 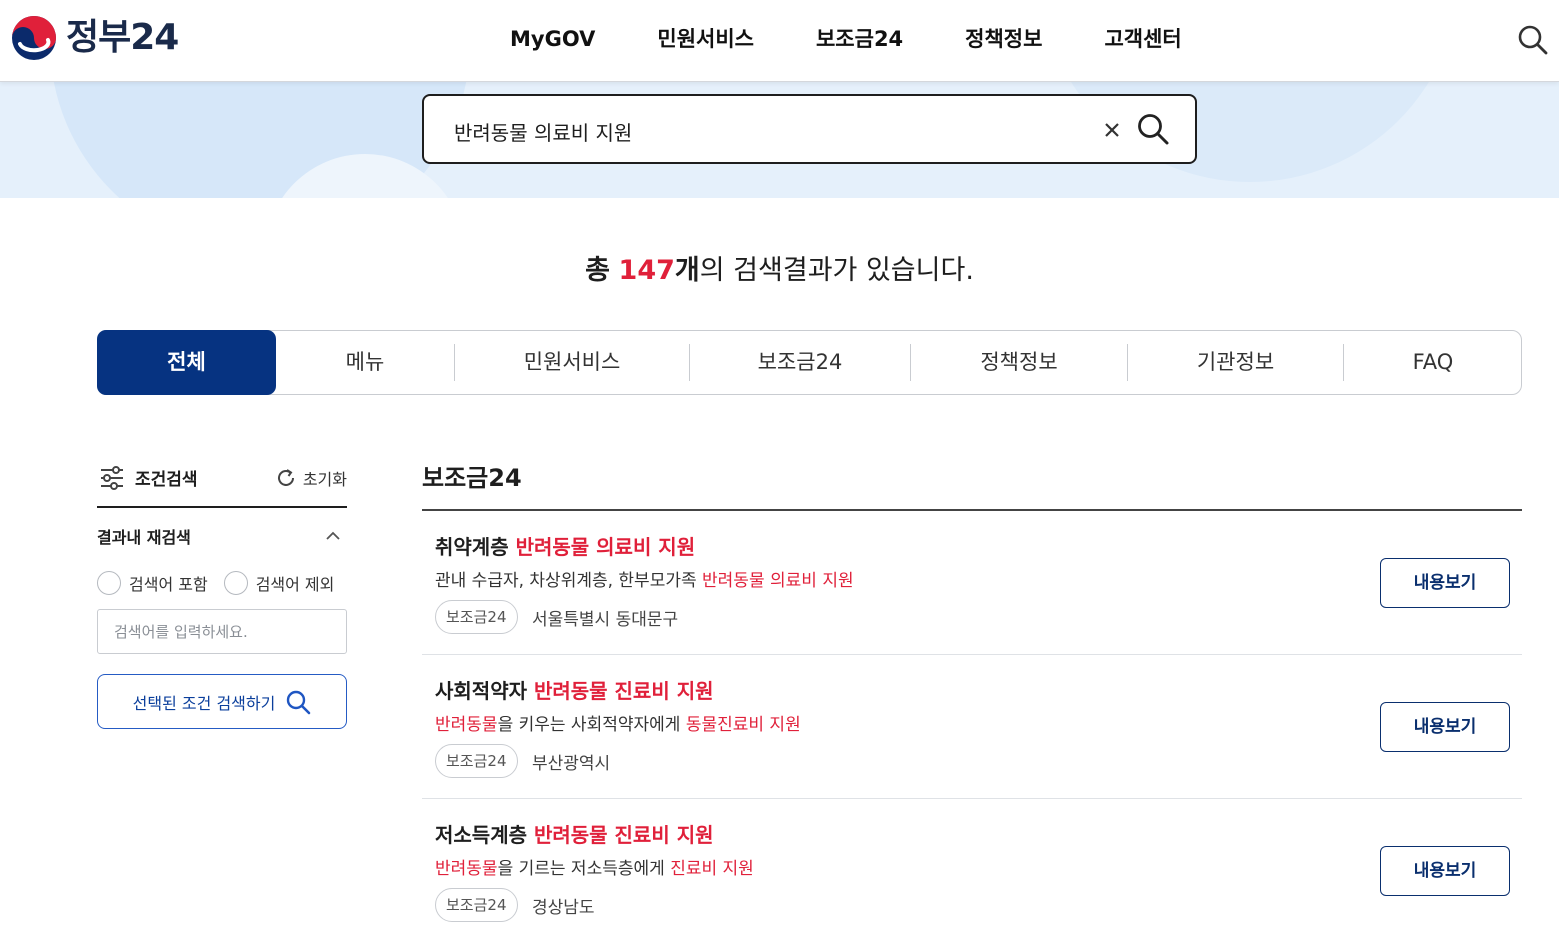 I want to click on logo-text: 정부24, so click(x=122, y=37).